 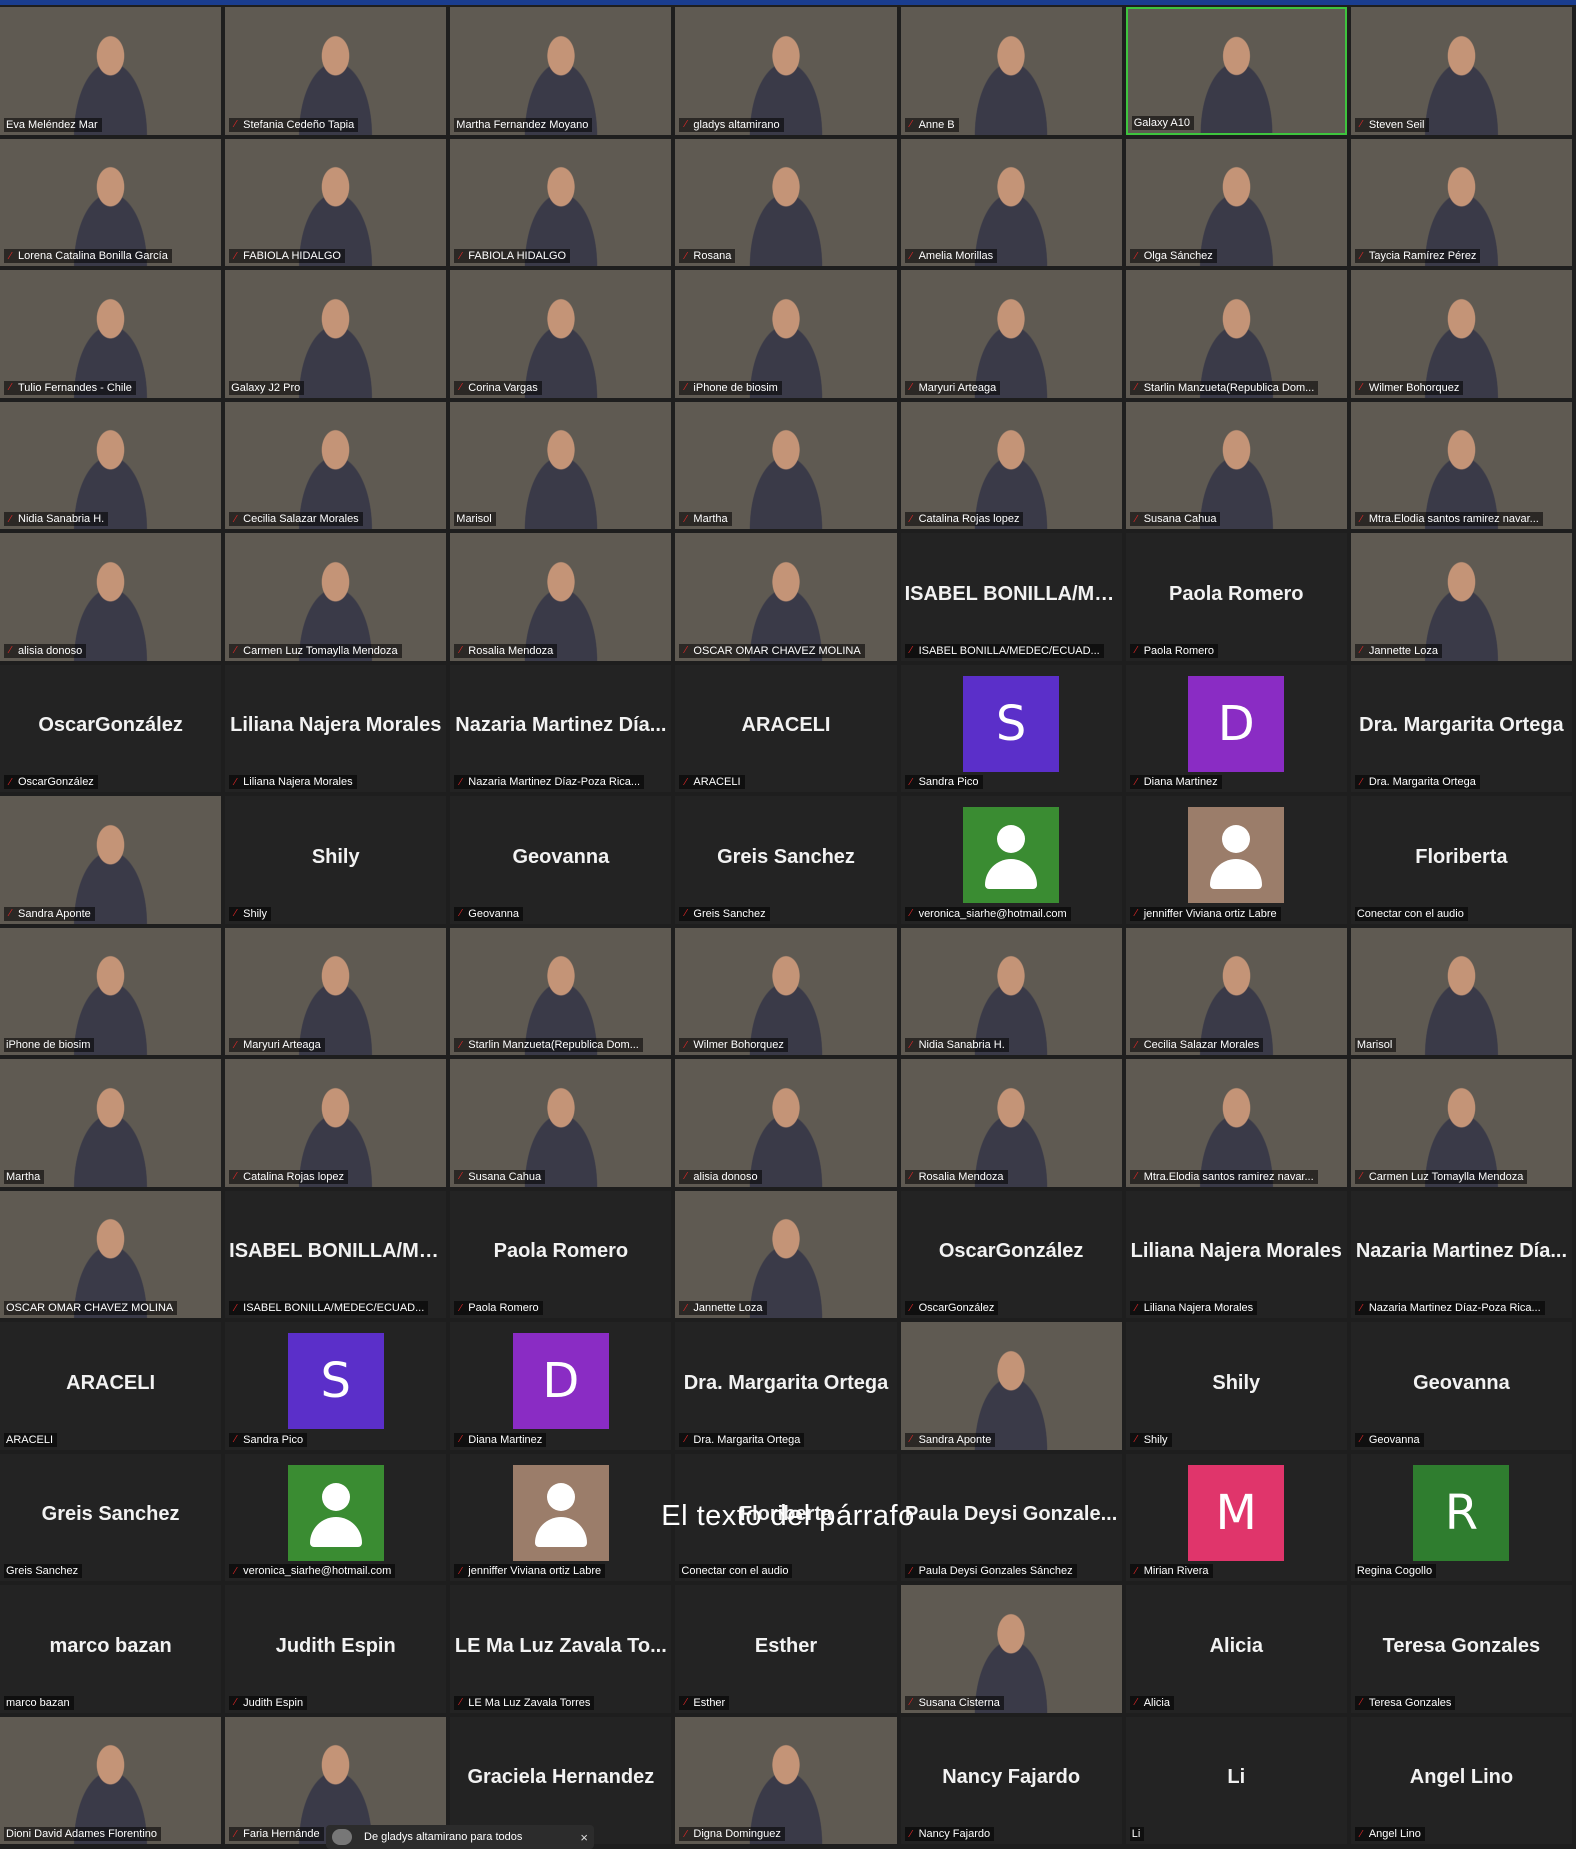 I want to click on participant-tile: Li Li, so click(x=1236, y=1780).